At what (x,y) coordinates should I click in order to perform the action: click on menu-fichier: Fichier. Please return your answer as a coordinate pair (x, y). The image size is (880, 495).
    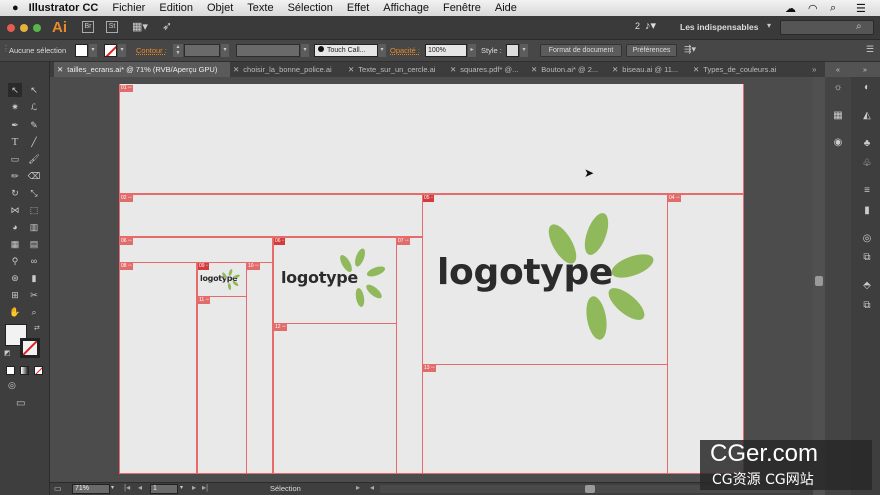
    Looking at the image, I should click on (128, 8).